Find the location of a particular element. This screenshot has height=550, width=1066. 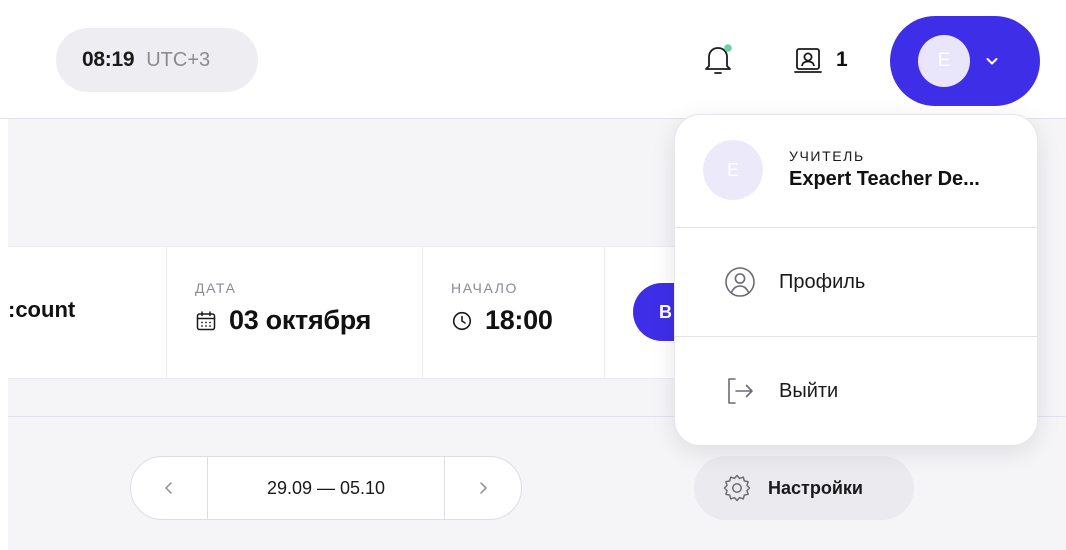

lesson-start-cell: НАЧАЛО 18:00 is located at coordinates (513, 312).